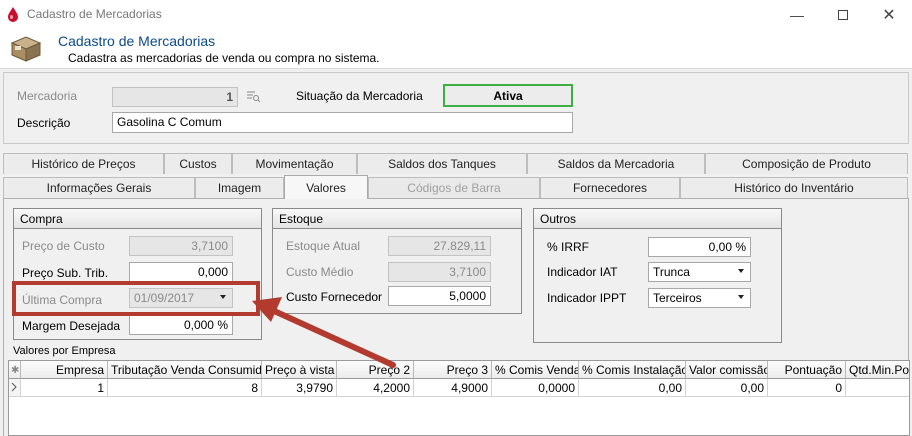 The height and width of the screenshot is (436, 912). I want to click on mercadoria-label: Mercadoria, so click(47, 96).